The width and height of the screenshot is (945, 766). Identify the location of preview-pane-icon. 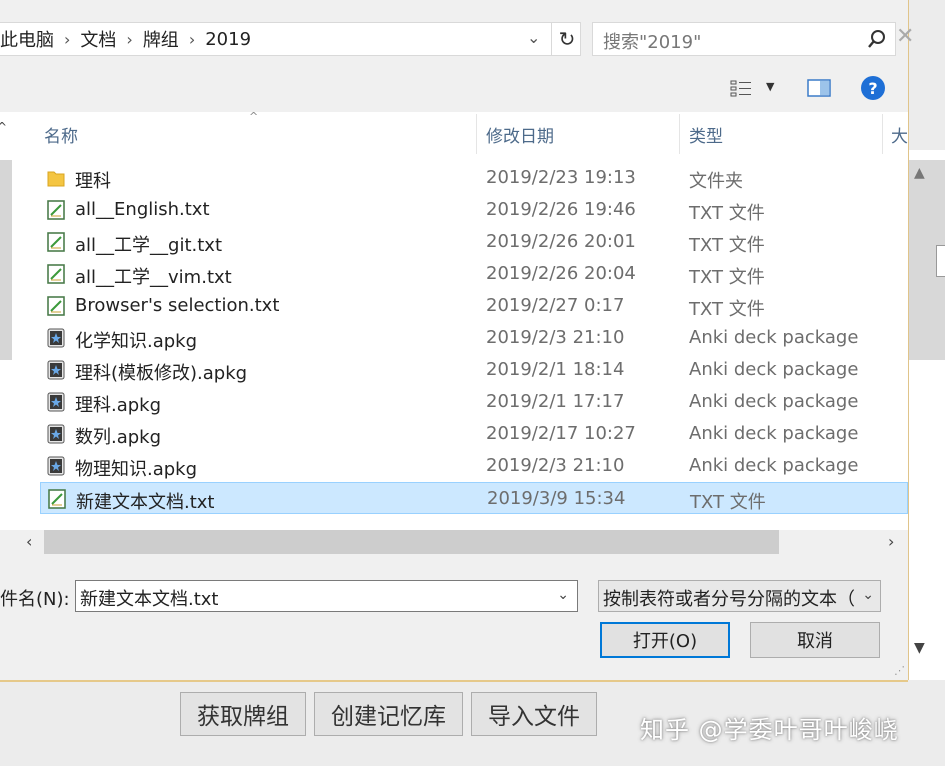
(819, 88).